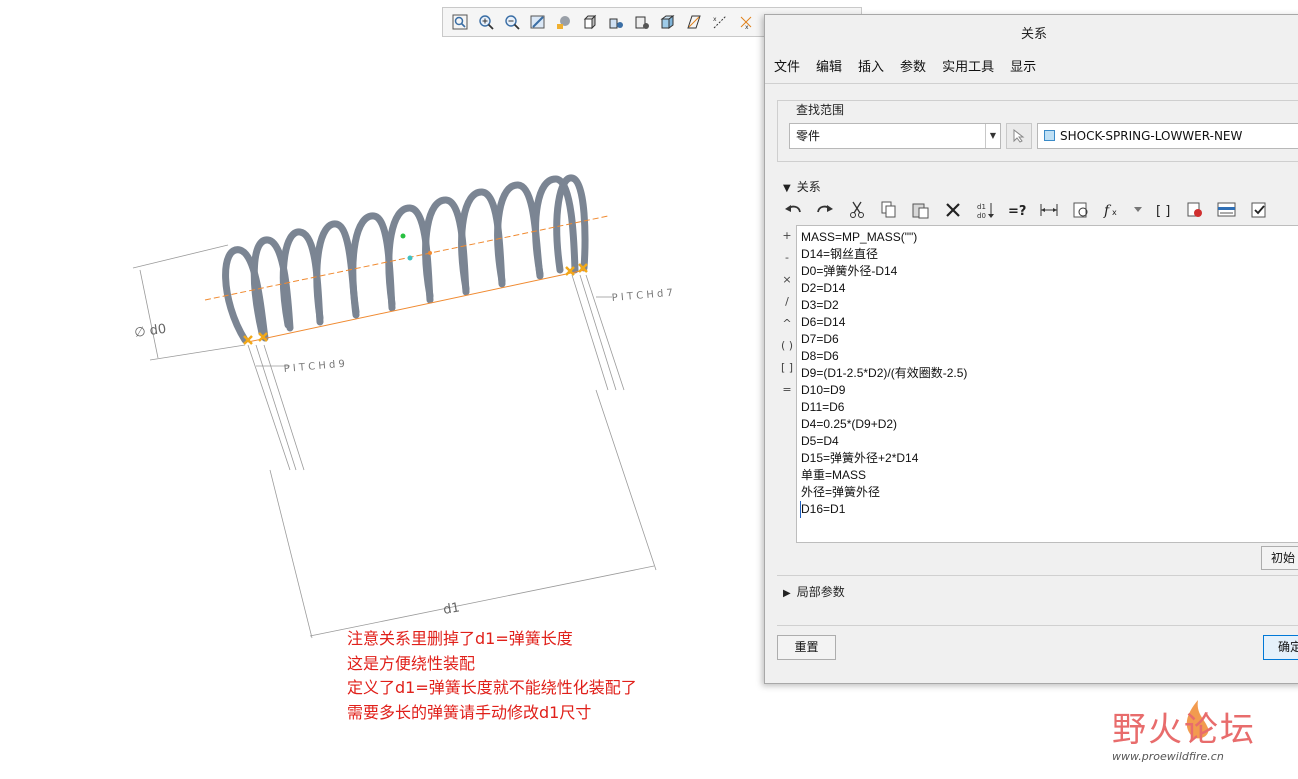  I want to click on delete-icon, so click(953, 210).